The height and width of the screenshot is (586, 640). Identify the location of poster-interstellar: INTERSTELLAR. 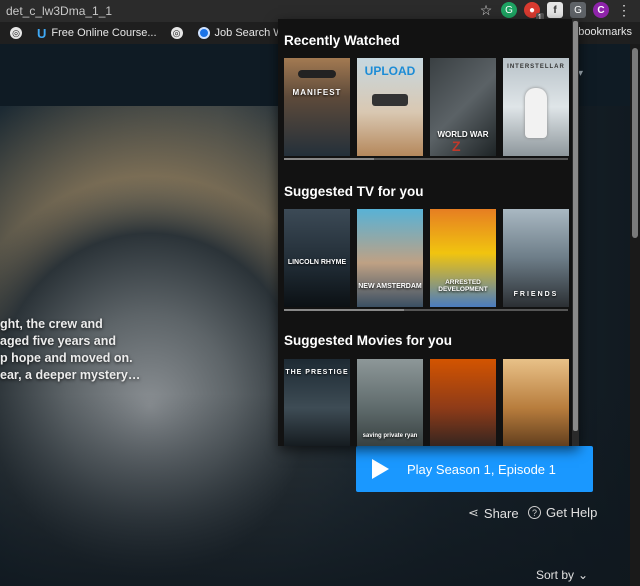
(536, 107).